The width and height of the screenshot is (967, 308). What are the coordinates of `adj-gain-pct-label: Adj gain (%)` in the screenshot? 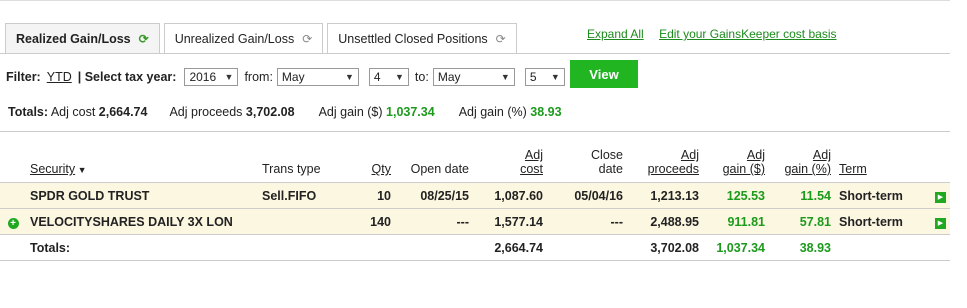 It's located at (492, 112).